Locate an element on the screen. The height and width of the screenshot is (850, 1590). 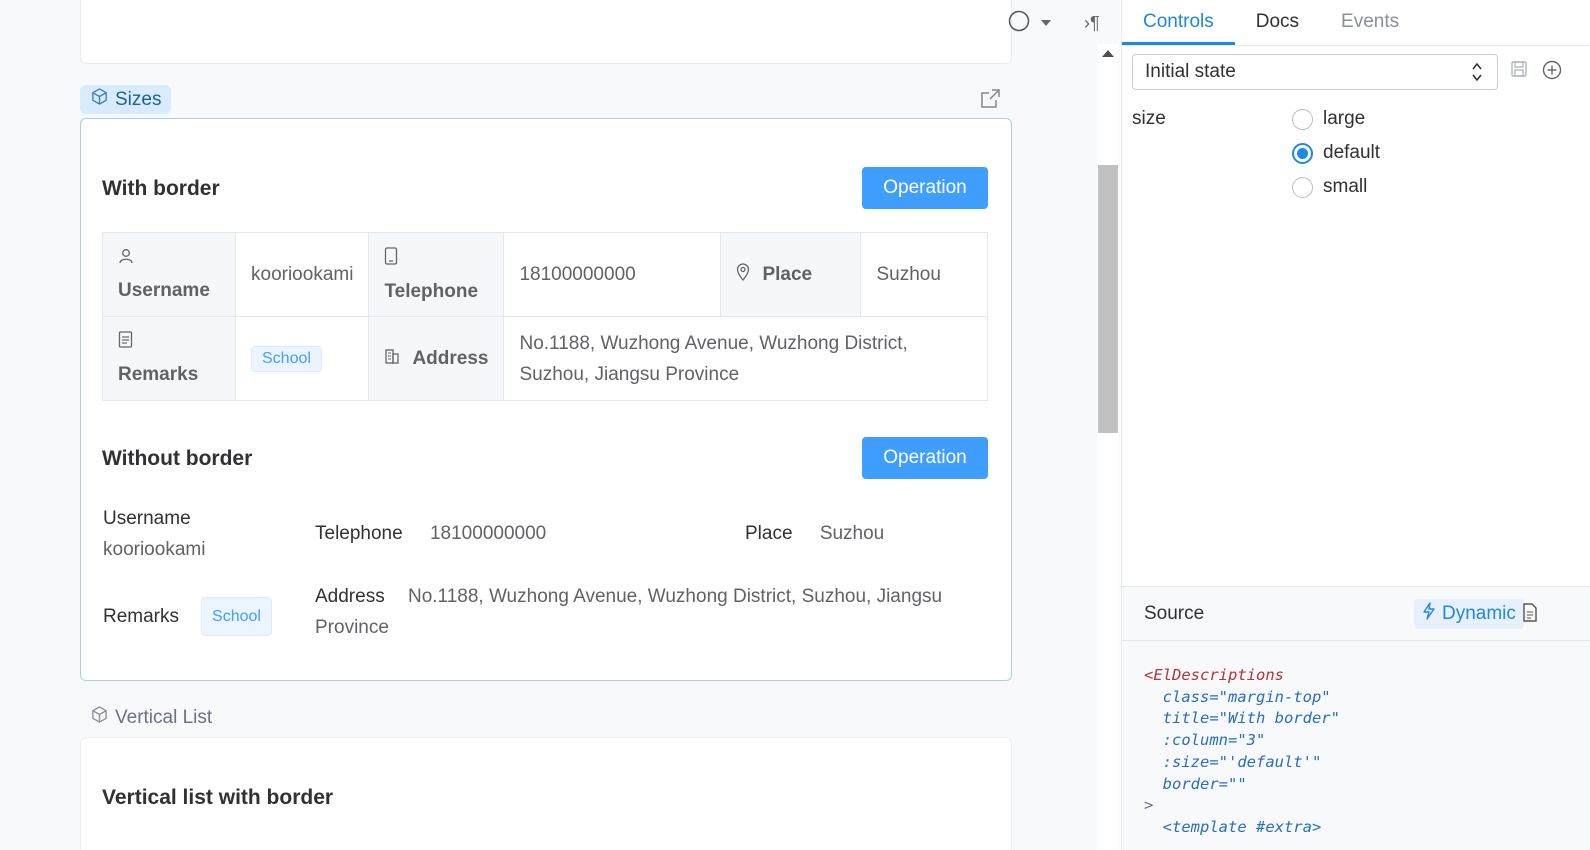
source-title: Source is located at coordinates (1174, 613).